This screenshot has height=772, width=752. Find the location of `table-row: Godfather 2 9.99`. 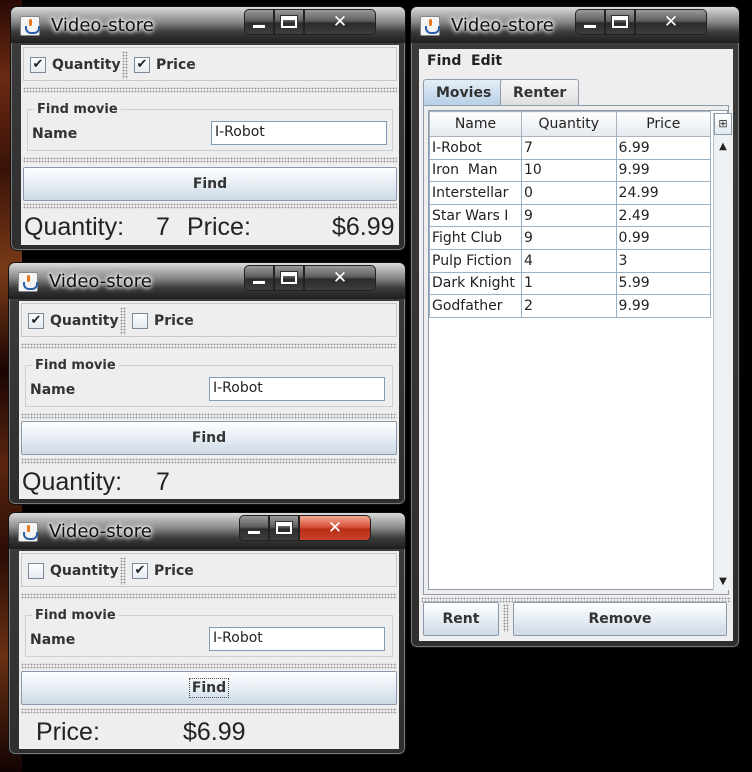

table-row: Godfather 2 9.99 is located at coordinates (570, 306).